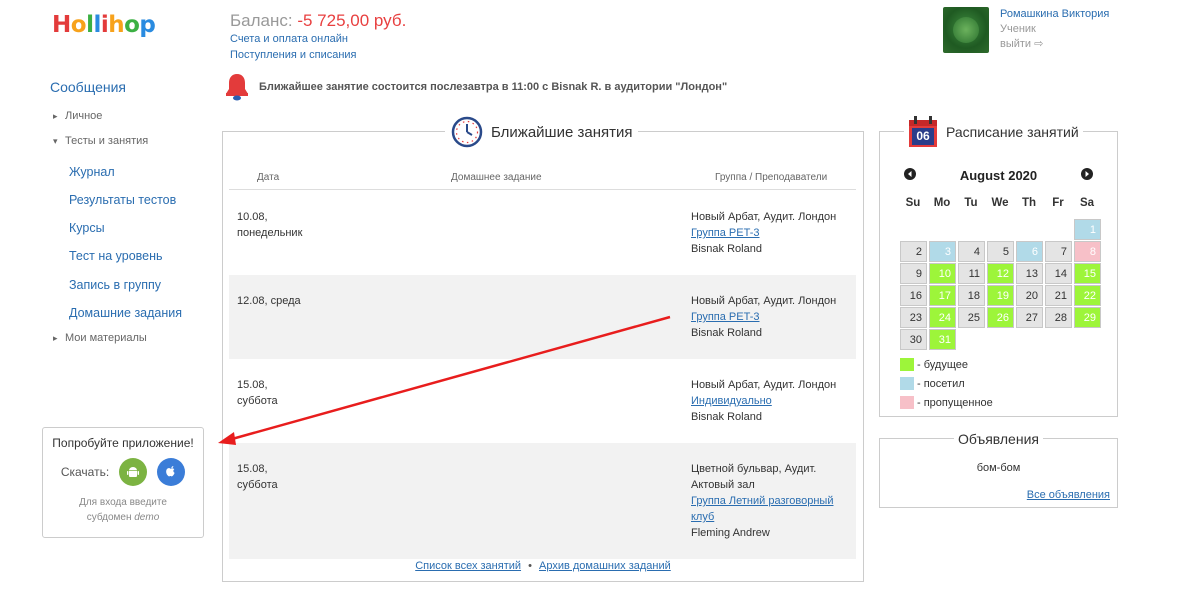 Image resolution: width=1186 pixels, height=590 pixels. I want to click on sidebar-item-label: Личное, so click(84, 116).